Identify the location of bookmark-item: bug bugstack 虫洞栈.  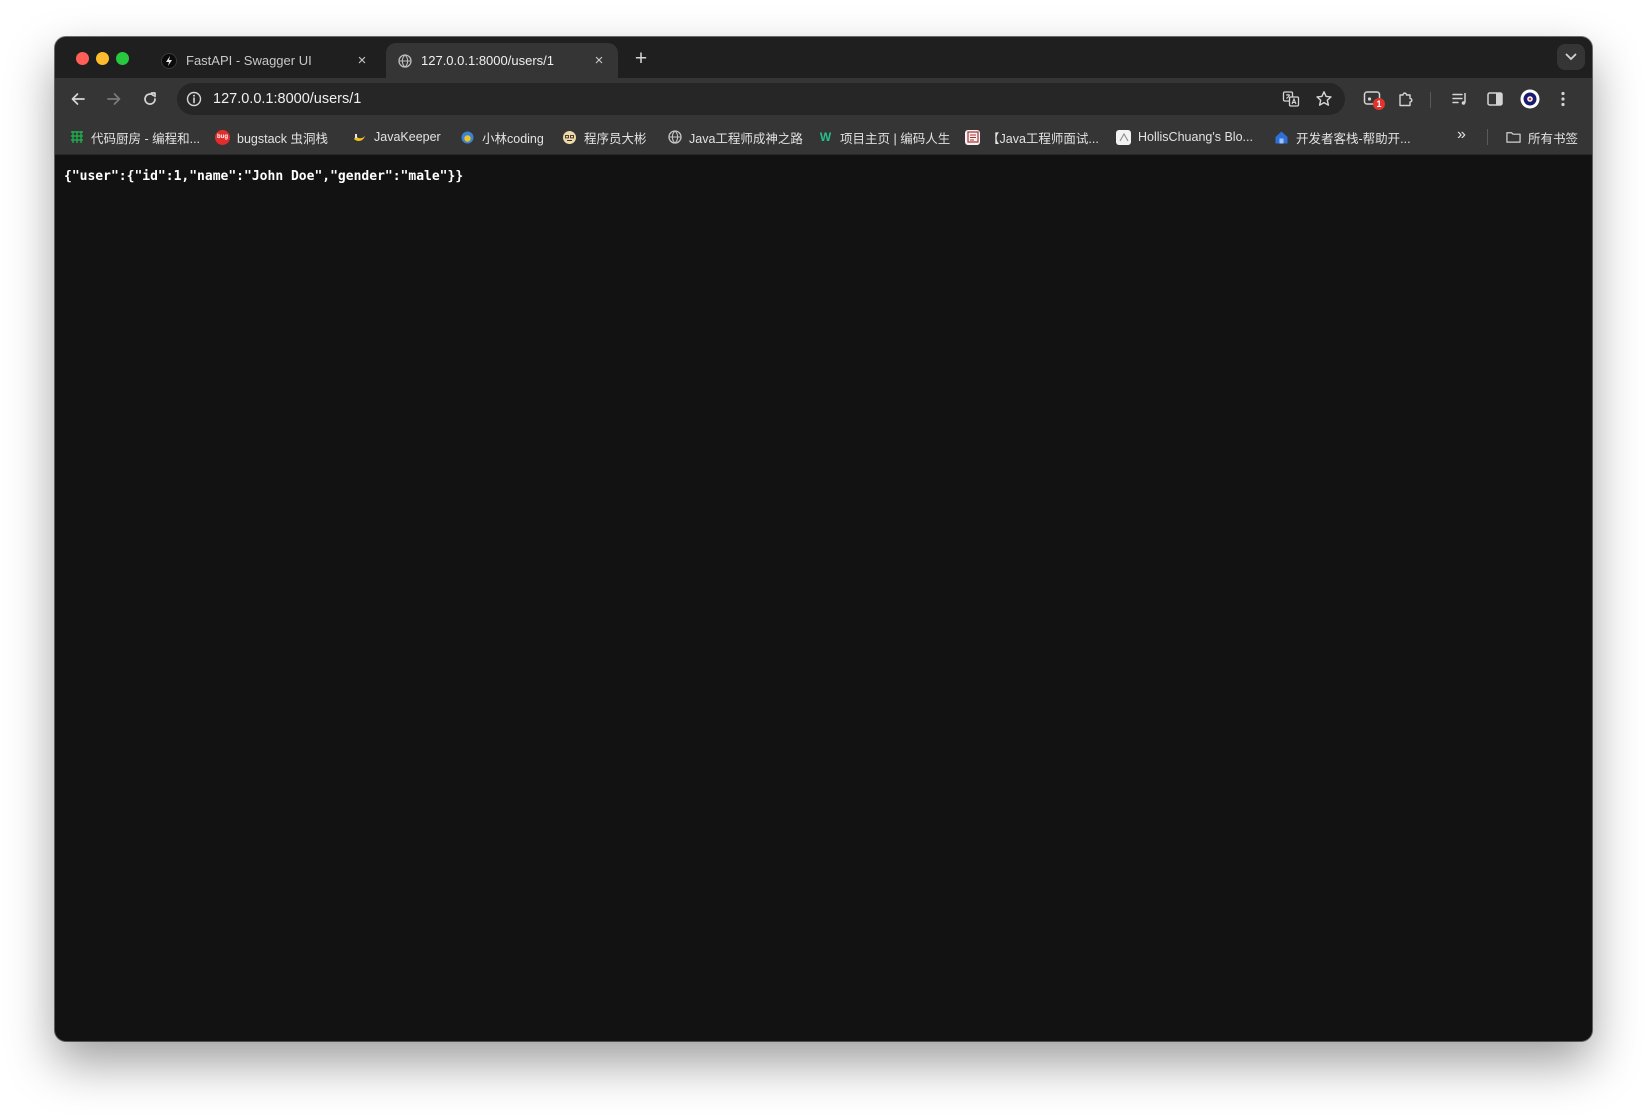
(272, 137).